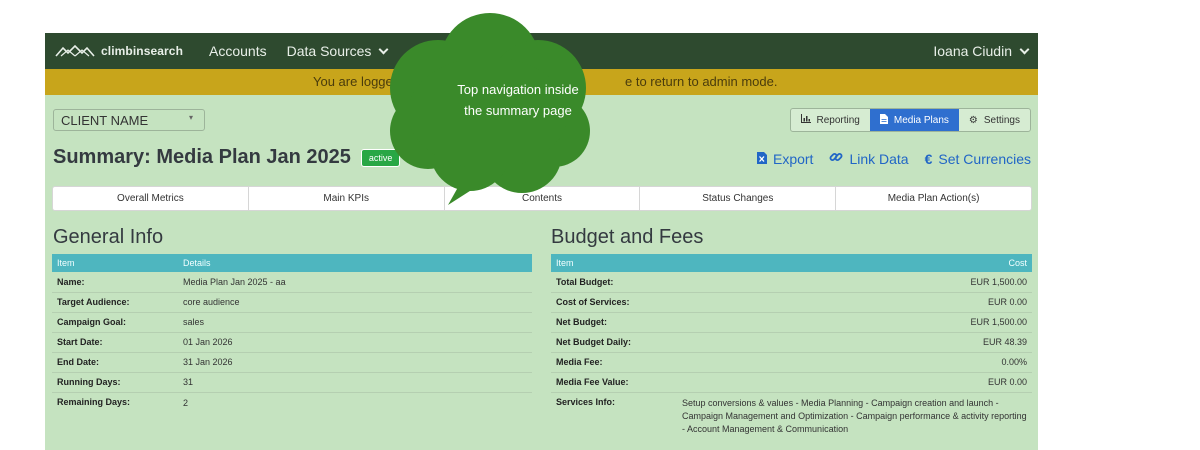  I want to click on row-label: End Date:, so click(115, 362).